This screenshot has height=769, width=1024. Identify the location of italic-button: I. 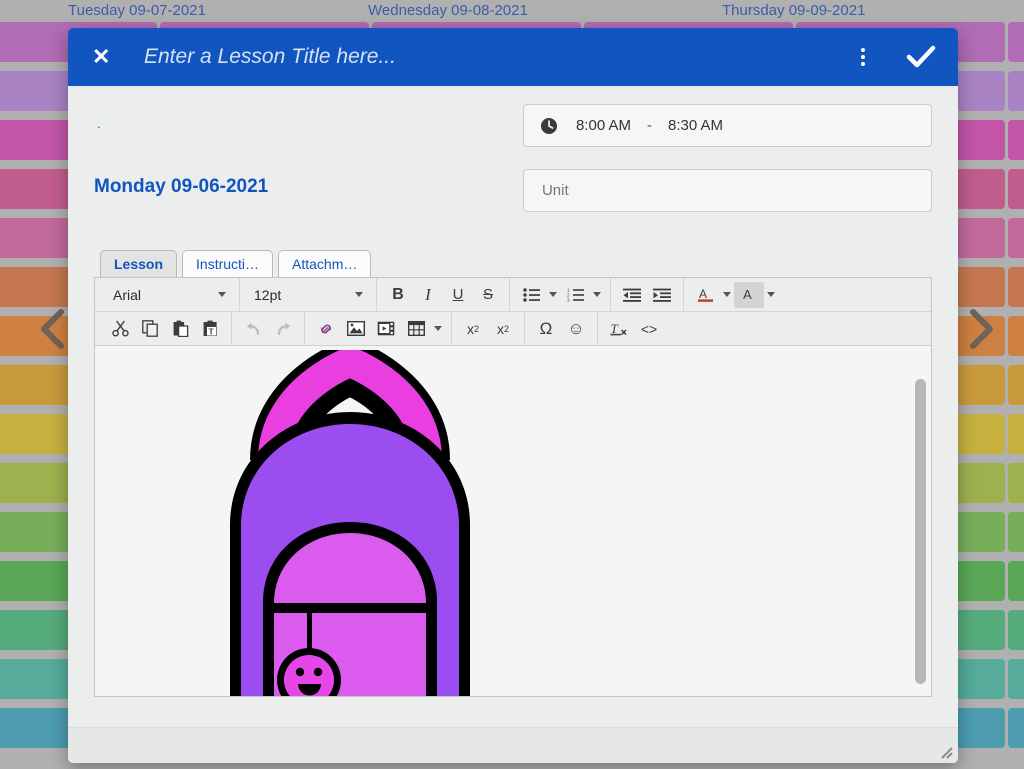
(428, 295).